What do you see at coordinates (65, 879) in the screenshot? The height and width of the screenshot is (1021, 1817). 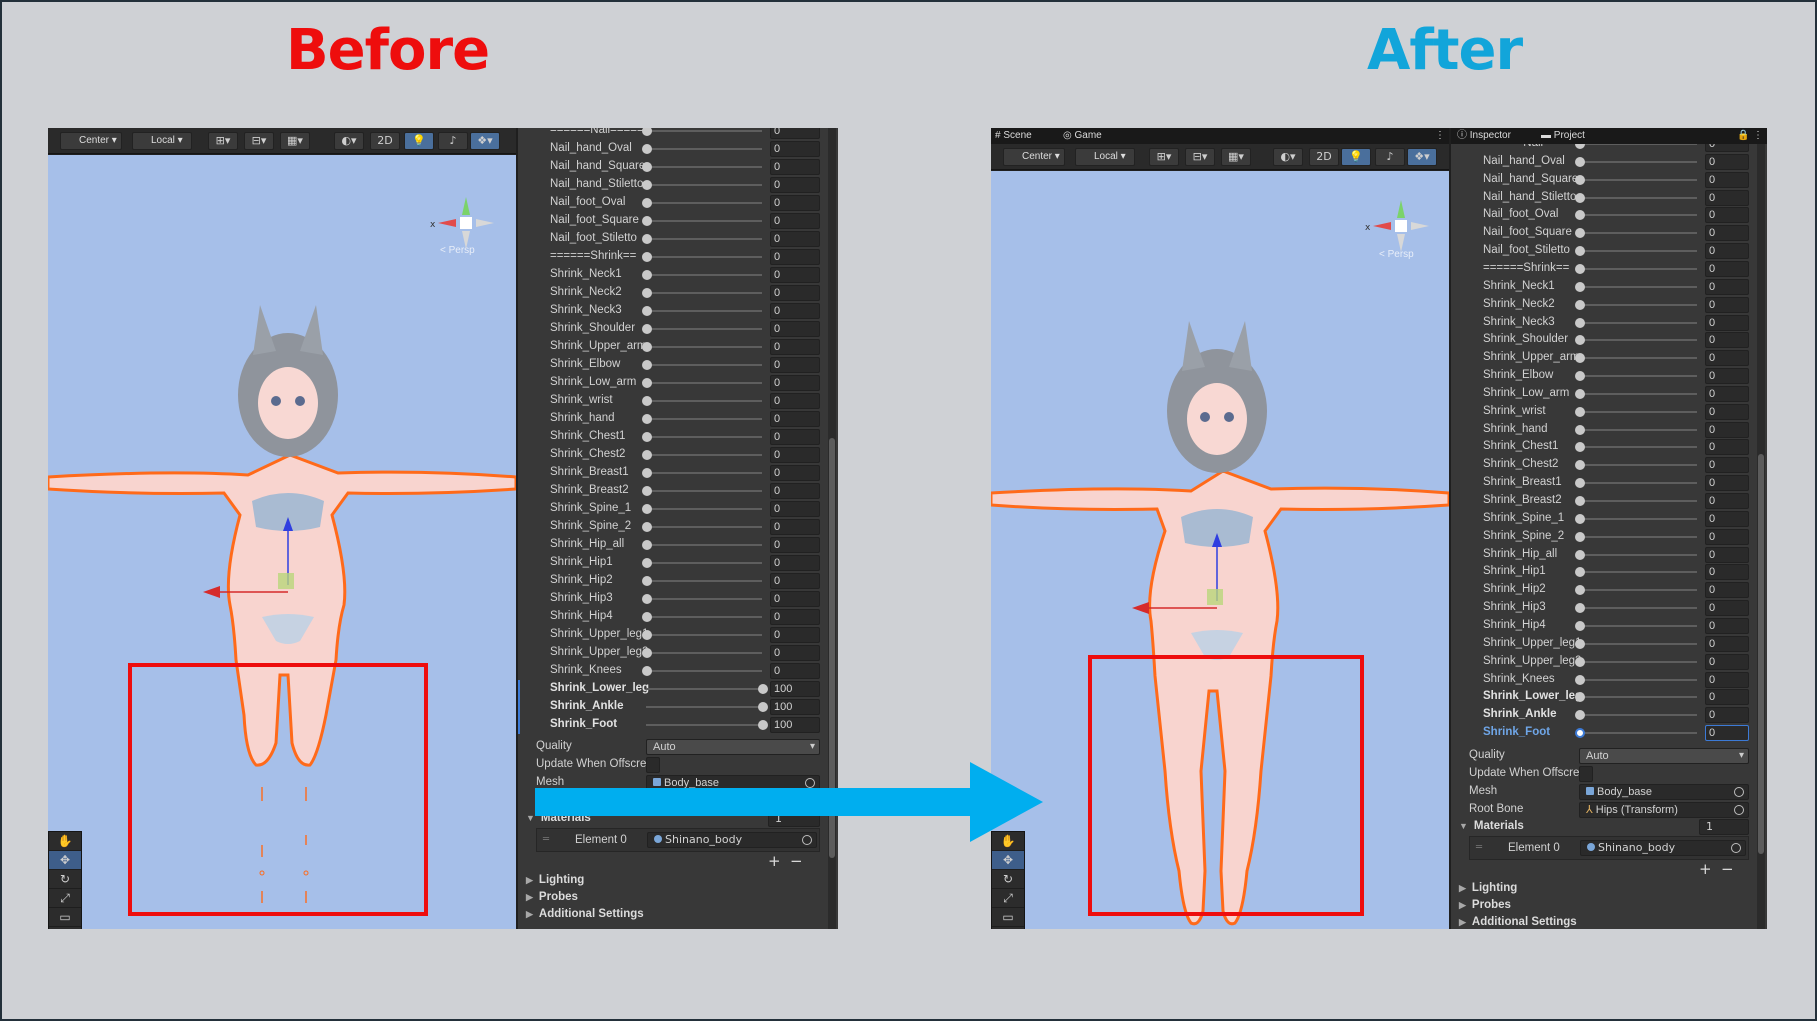 I see `rotate-tool-icon: ↻` at bounding box center [65, 879].